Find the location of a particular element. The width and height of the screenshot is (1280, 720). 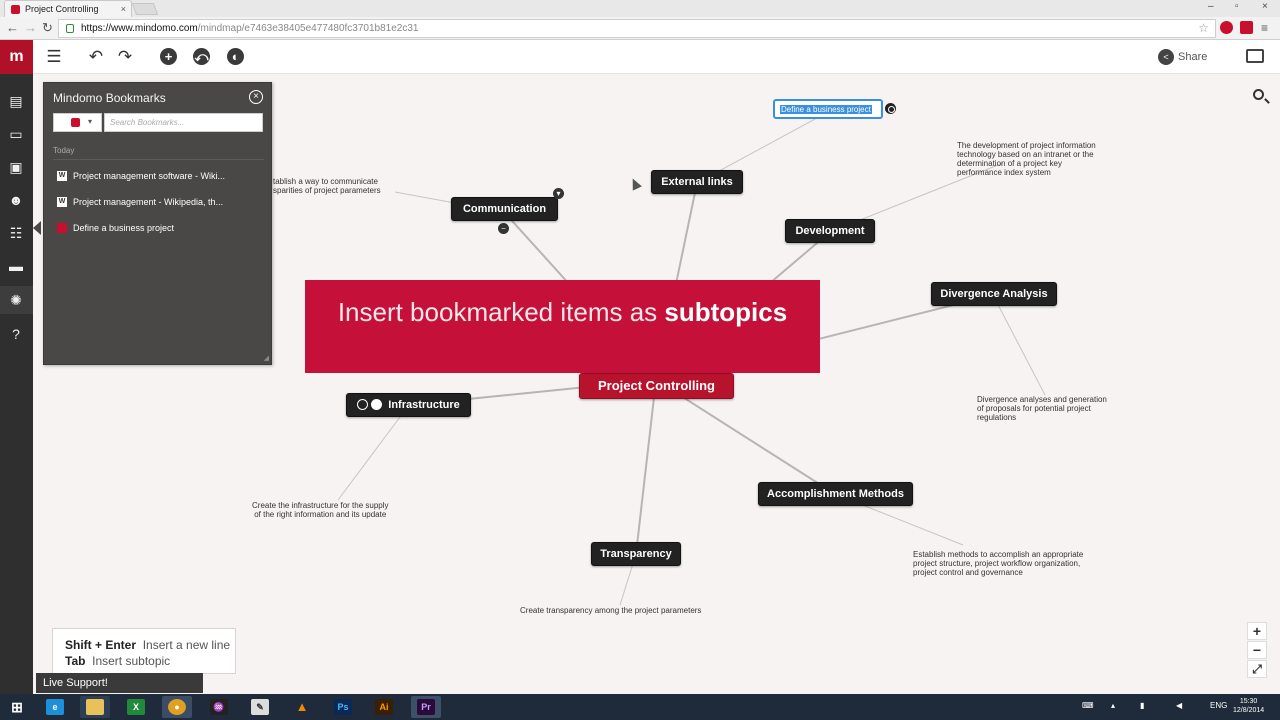

sound-app-icon: ♒ is located at coordinates (219, 707).